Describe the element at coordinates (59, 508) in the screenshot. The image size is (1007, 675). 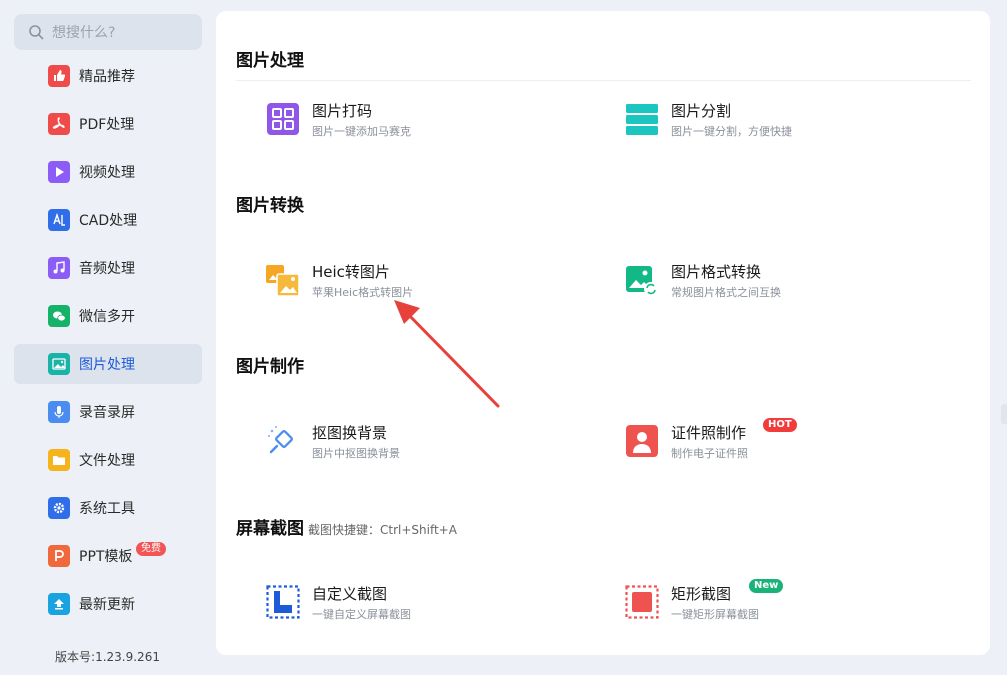
I see `gear-icon` at that location.